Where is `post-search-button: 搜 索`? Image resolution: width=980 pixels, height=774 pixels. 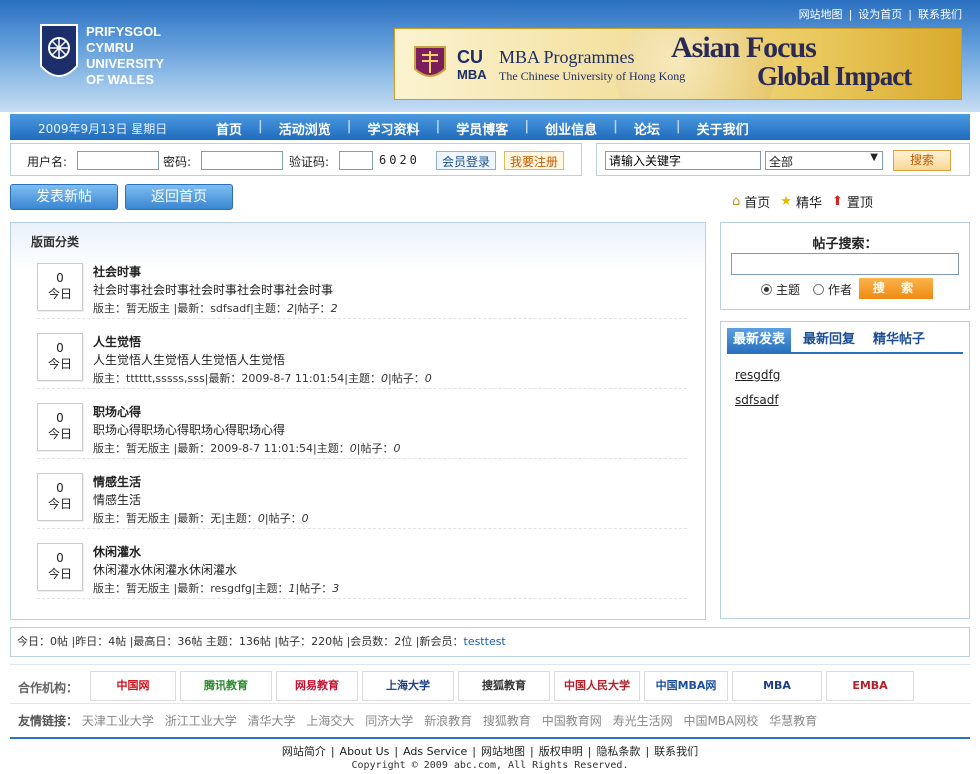 post-search-button: 搜 索 is located at coordinates (896, 288).